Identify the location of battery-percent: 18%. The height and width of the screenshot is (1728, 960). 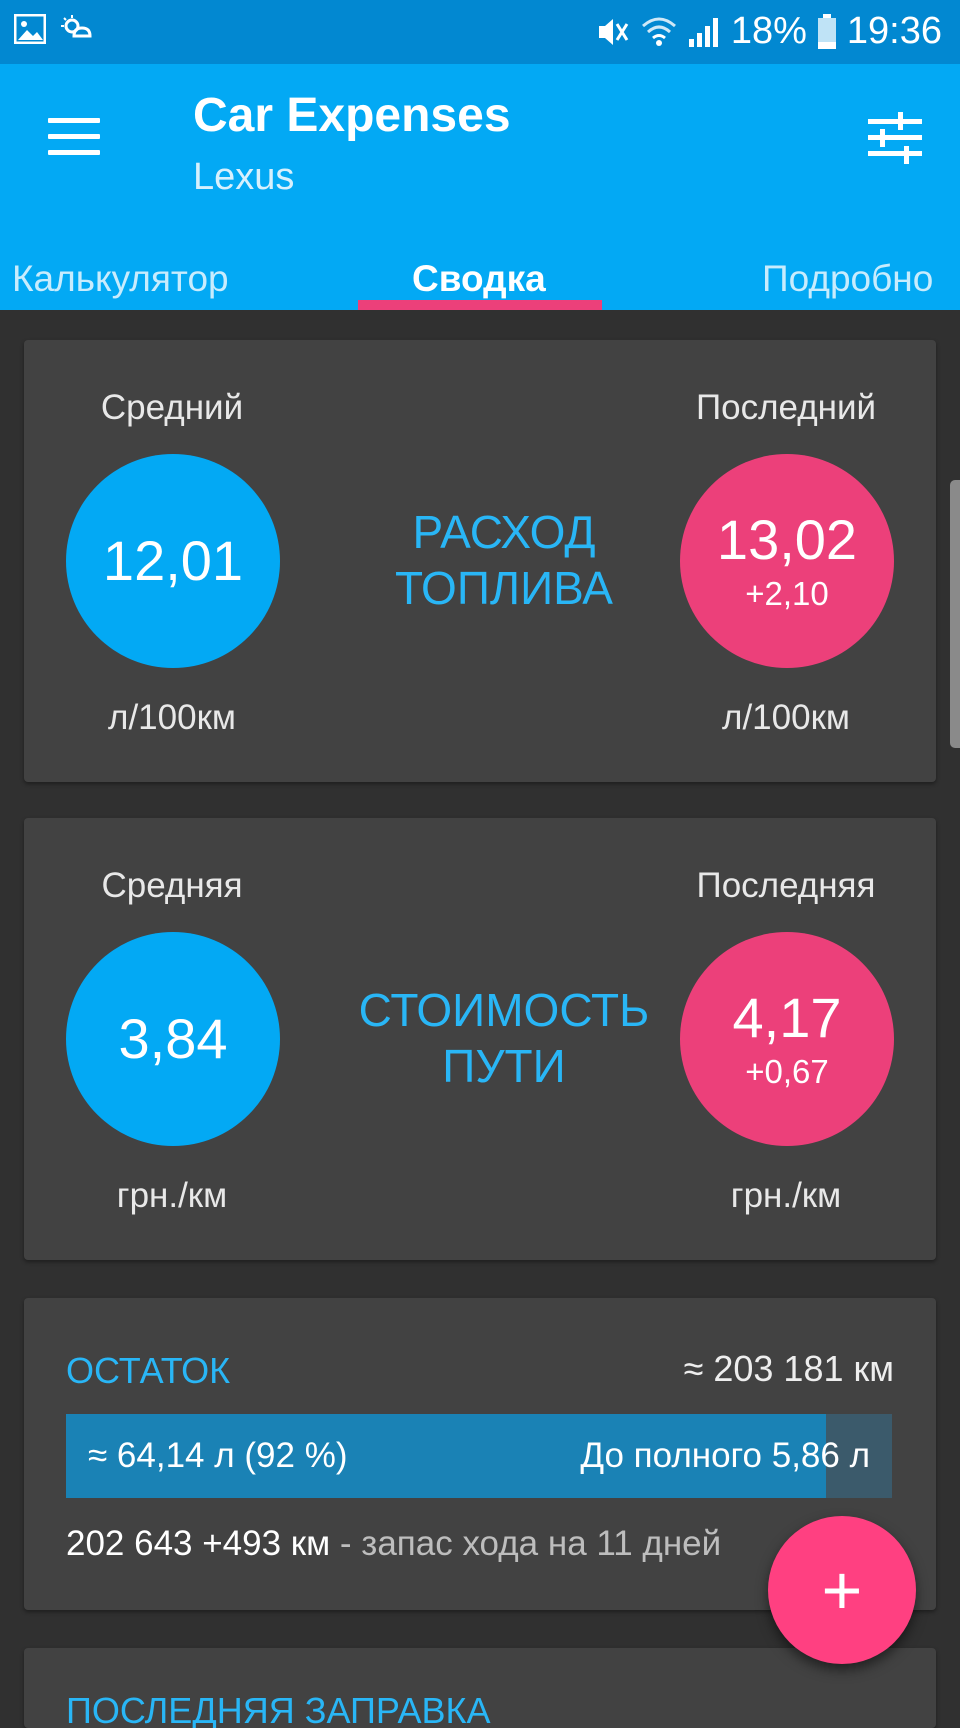
(768, 31).